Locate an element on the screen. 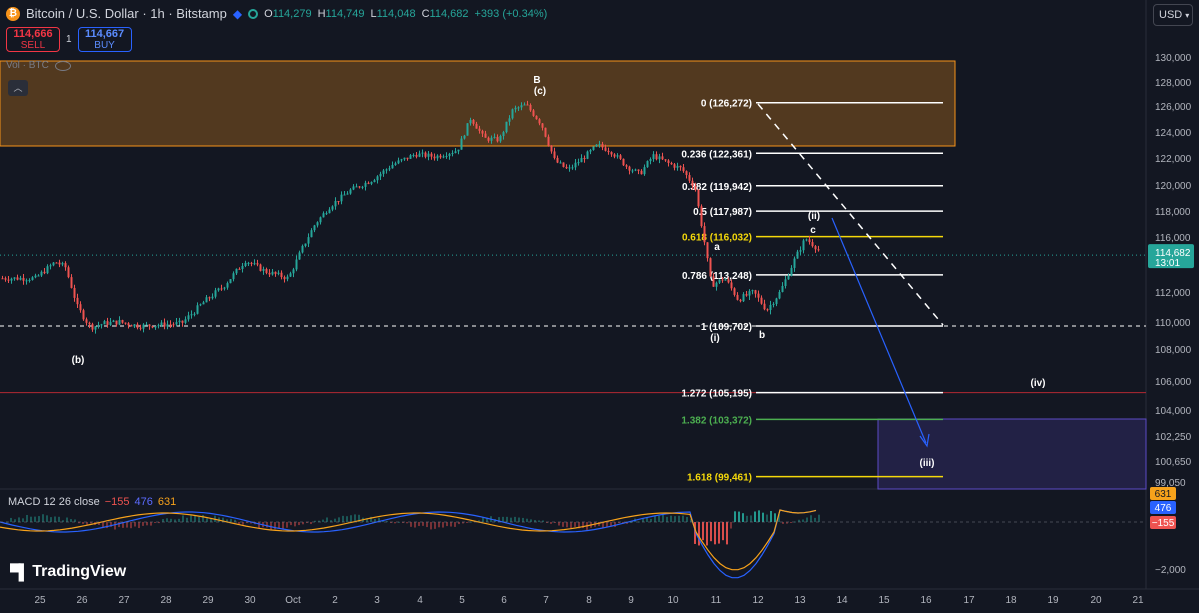 The height and width of the screenshot is (613, 1199). alert-bell-icon: ◆ is located at coordinates (237, 14).